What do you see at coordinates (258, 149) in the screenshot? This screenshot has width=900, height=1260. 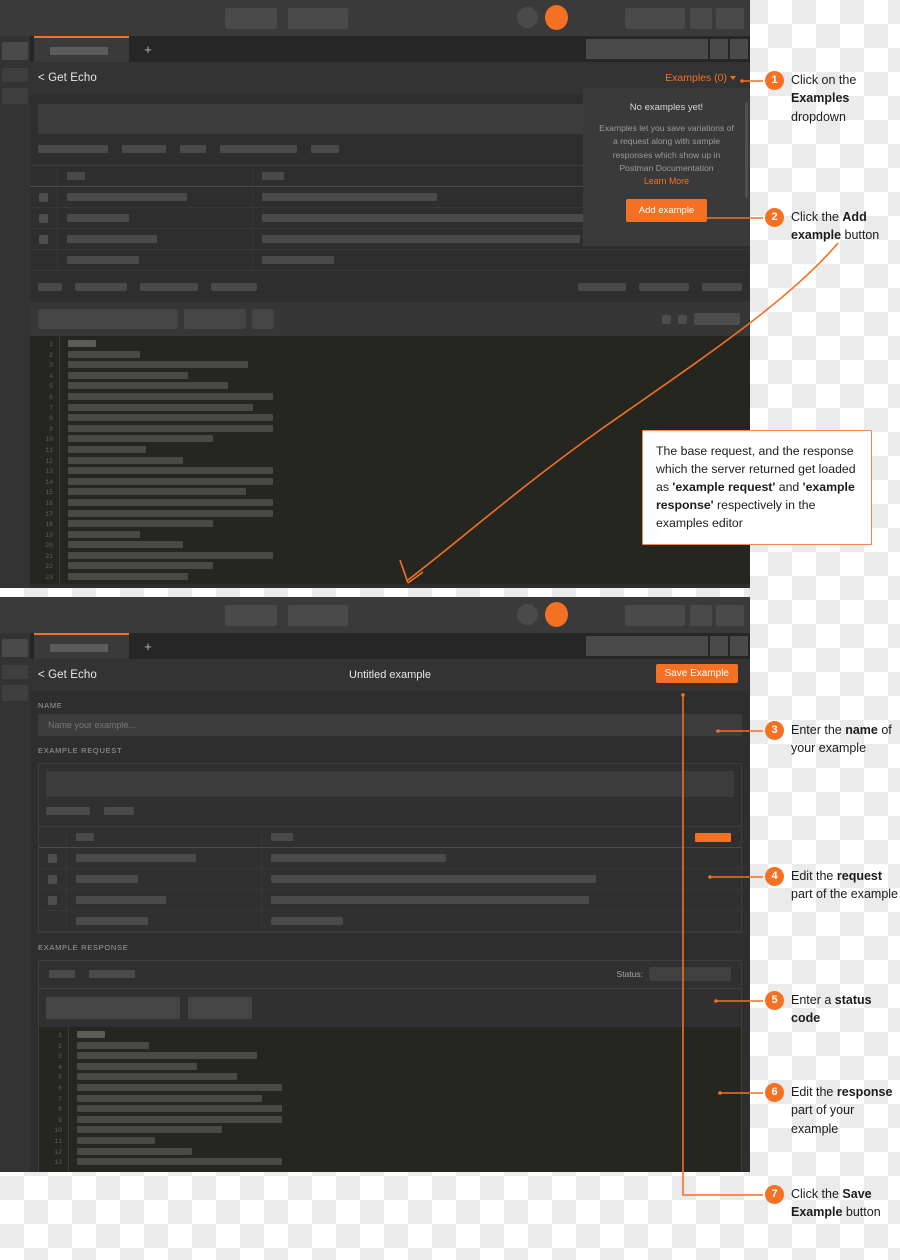 I see `subtab-body` at bounding box center [258, 149].